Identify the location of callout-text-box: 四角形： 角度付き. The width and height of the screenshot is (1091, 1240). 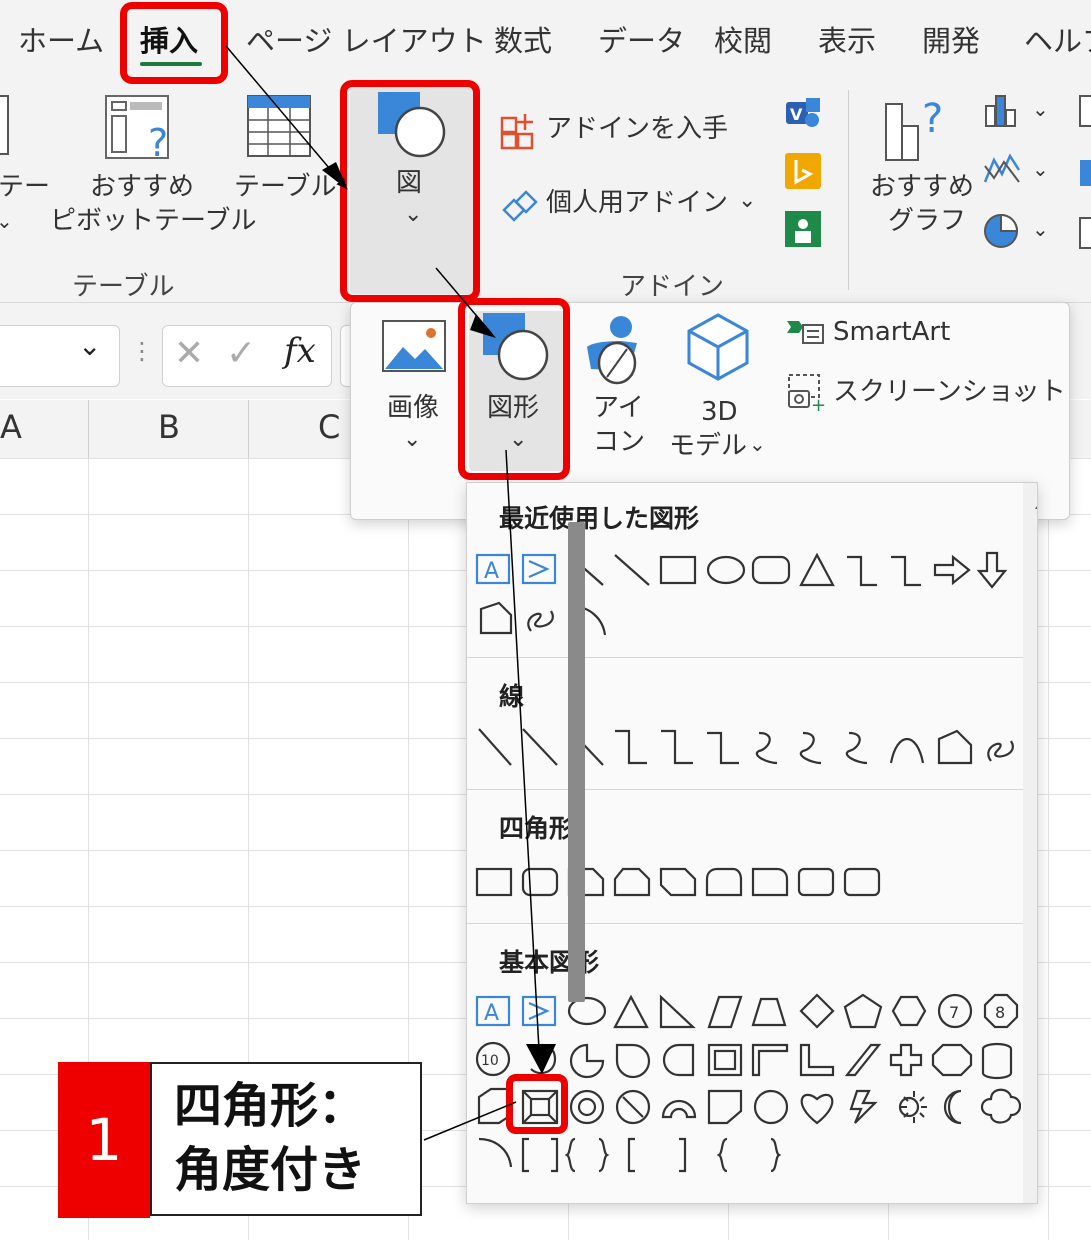
(286, 1139).